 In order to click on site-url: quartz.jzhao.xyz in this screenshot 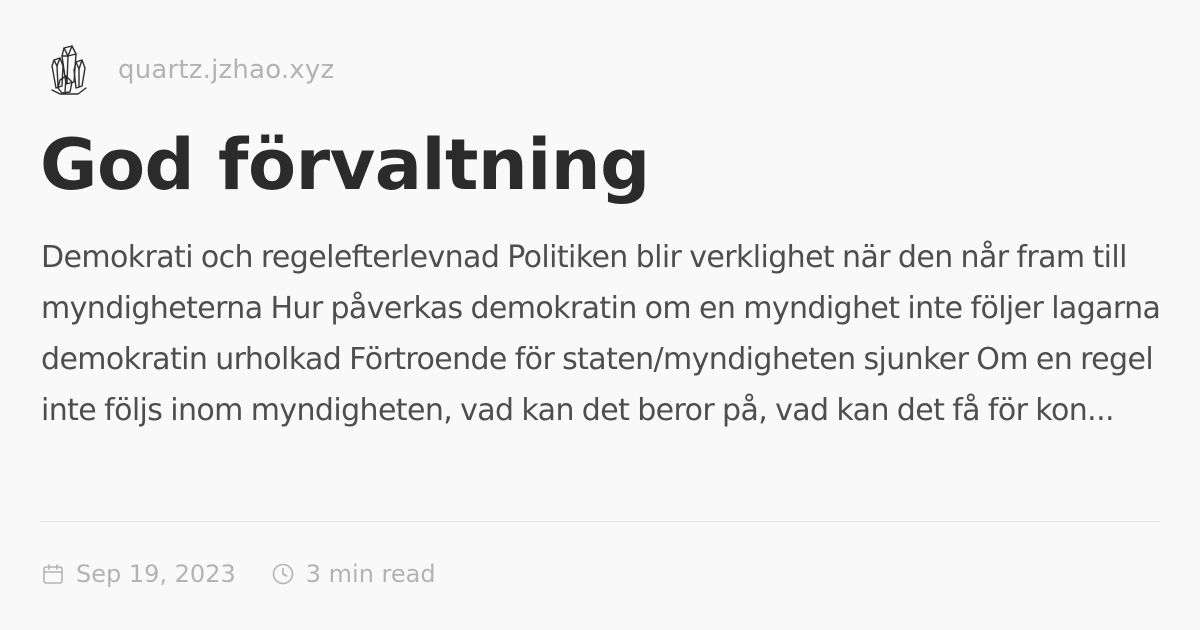, I will do `click(226, 70)`.